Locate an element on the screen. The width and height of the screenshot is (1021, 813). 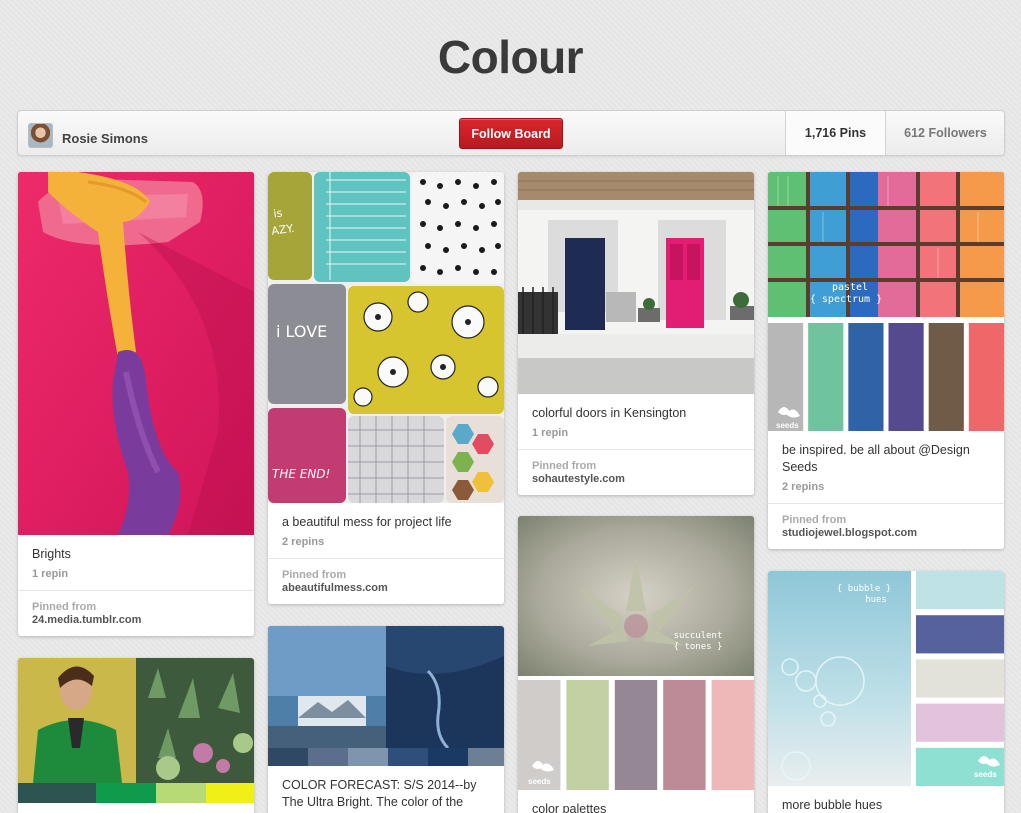
color-forecast-photo is located at coordinates (386, 696).